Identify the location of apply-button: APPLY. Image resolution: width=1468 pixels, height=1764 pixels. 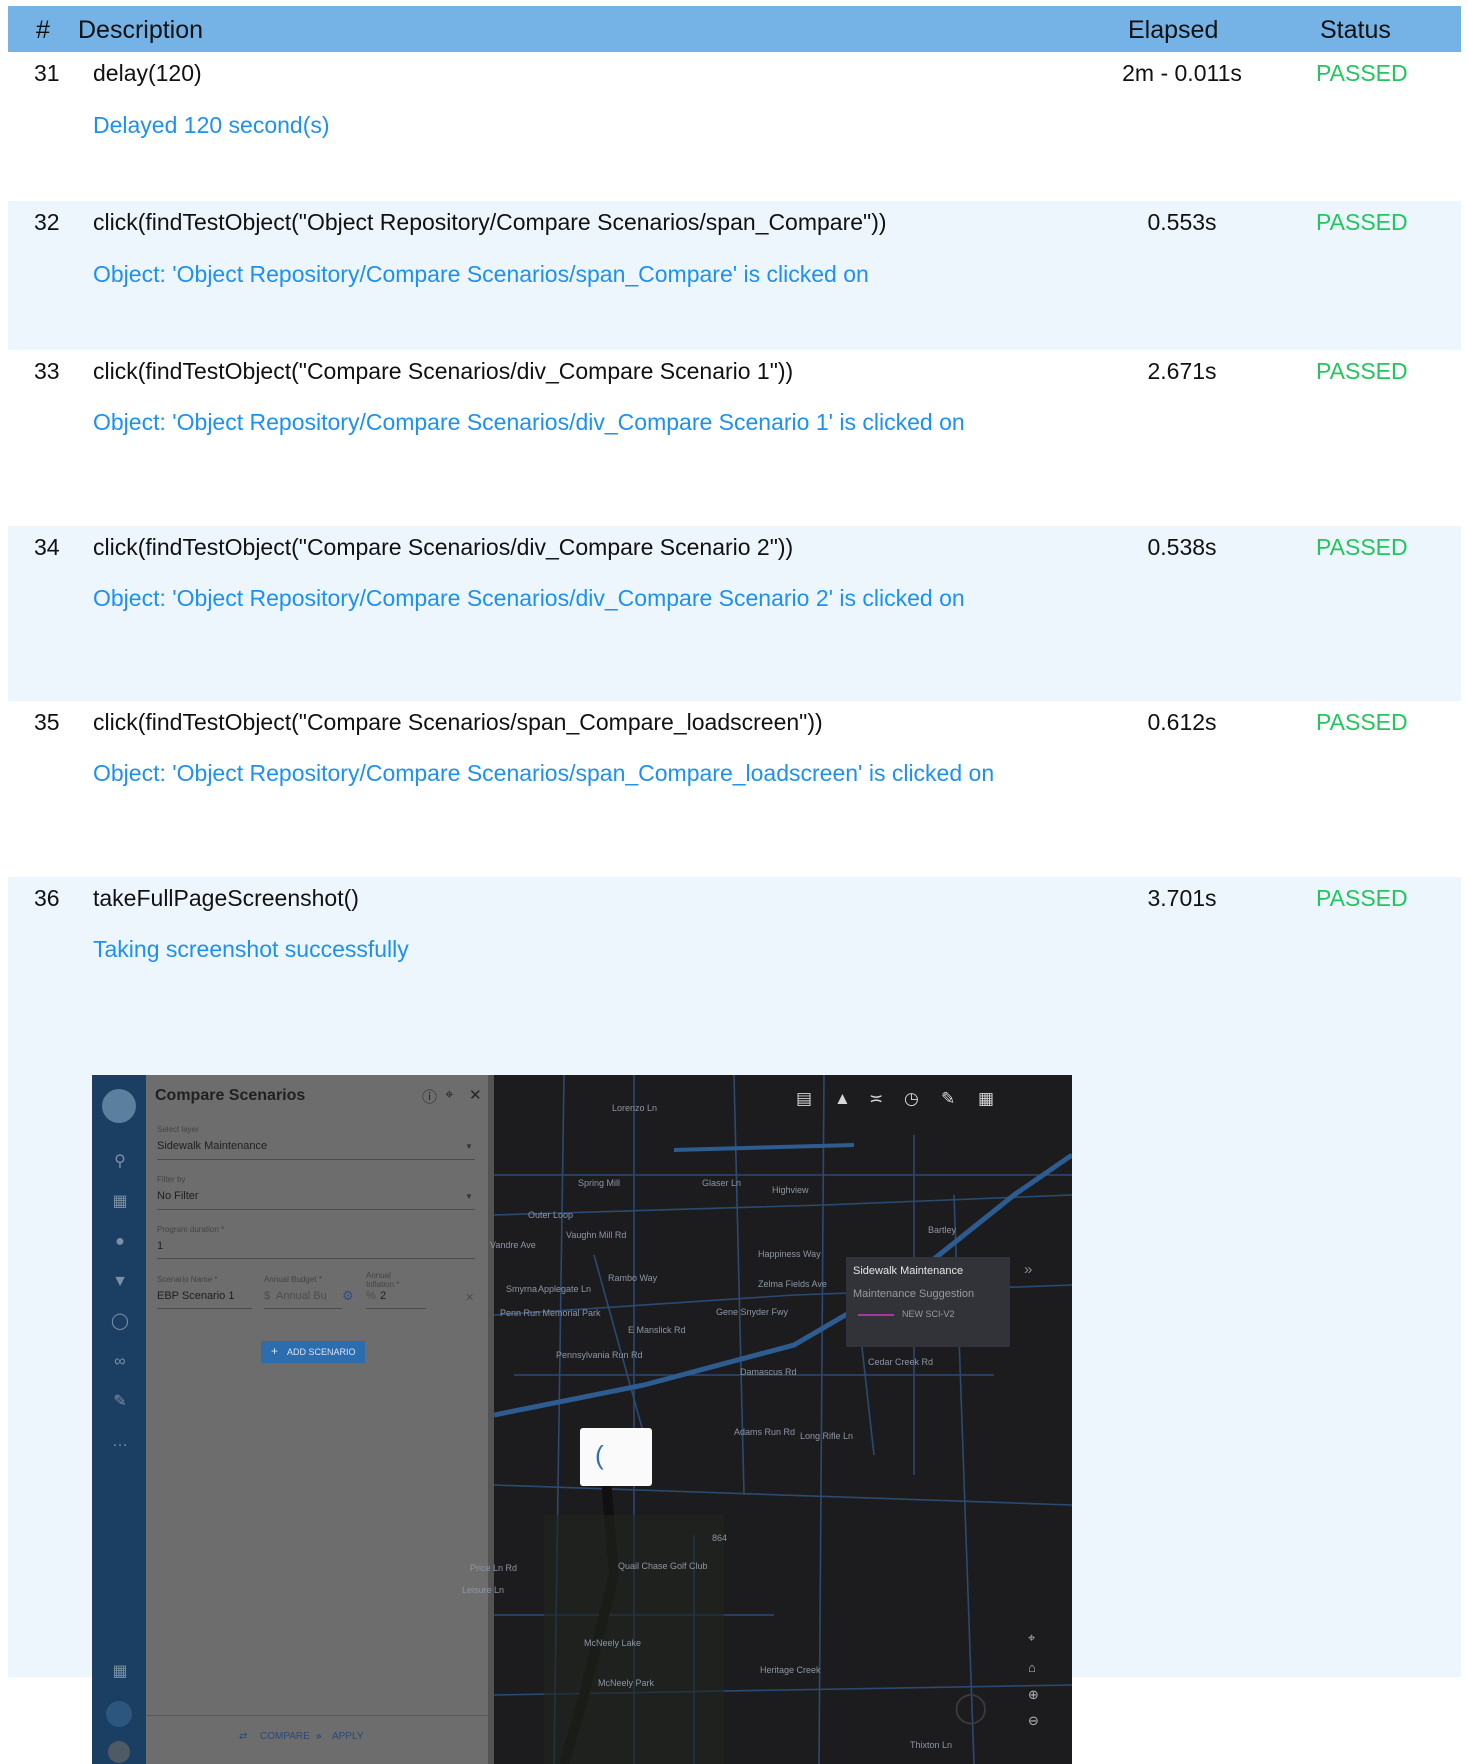
(348, 1736).